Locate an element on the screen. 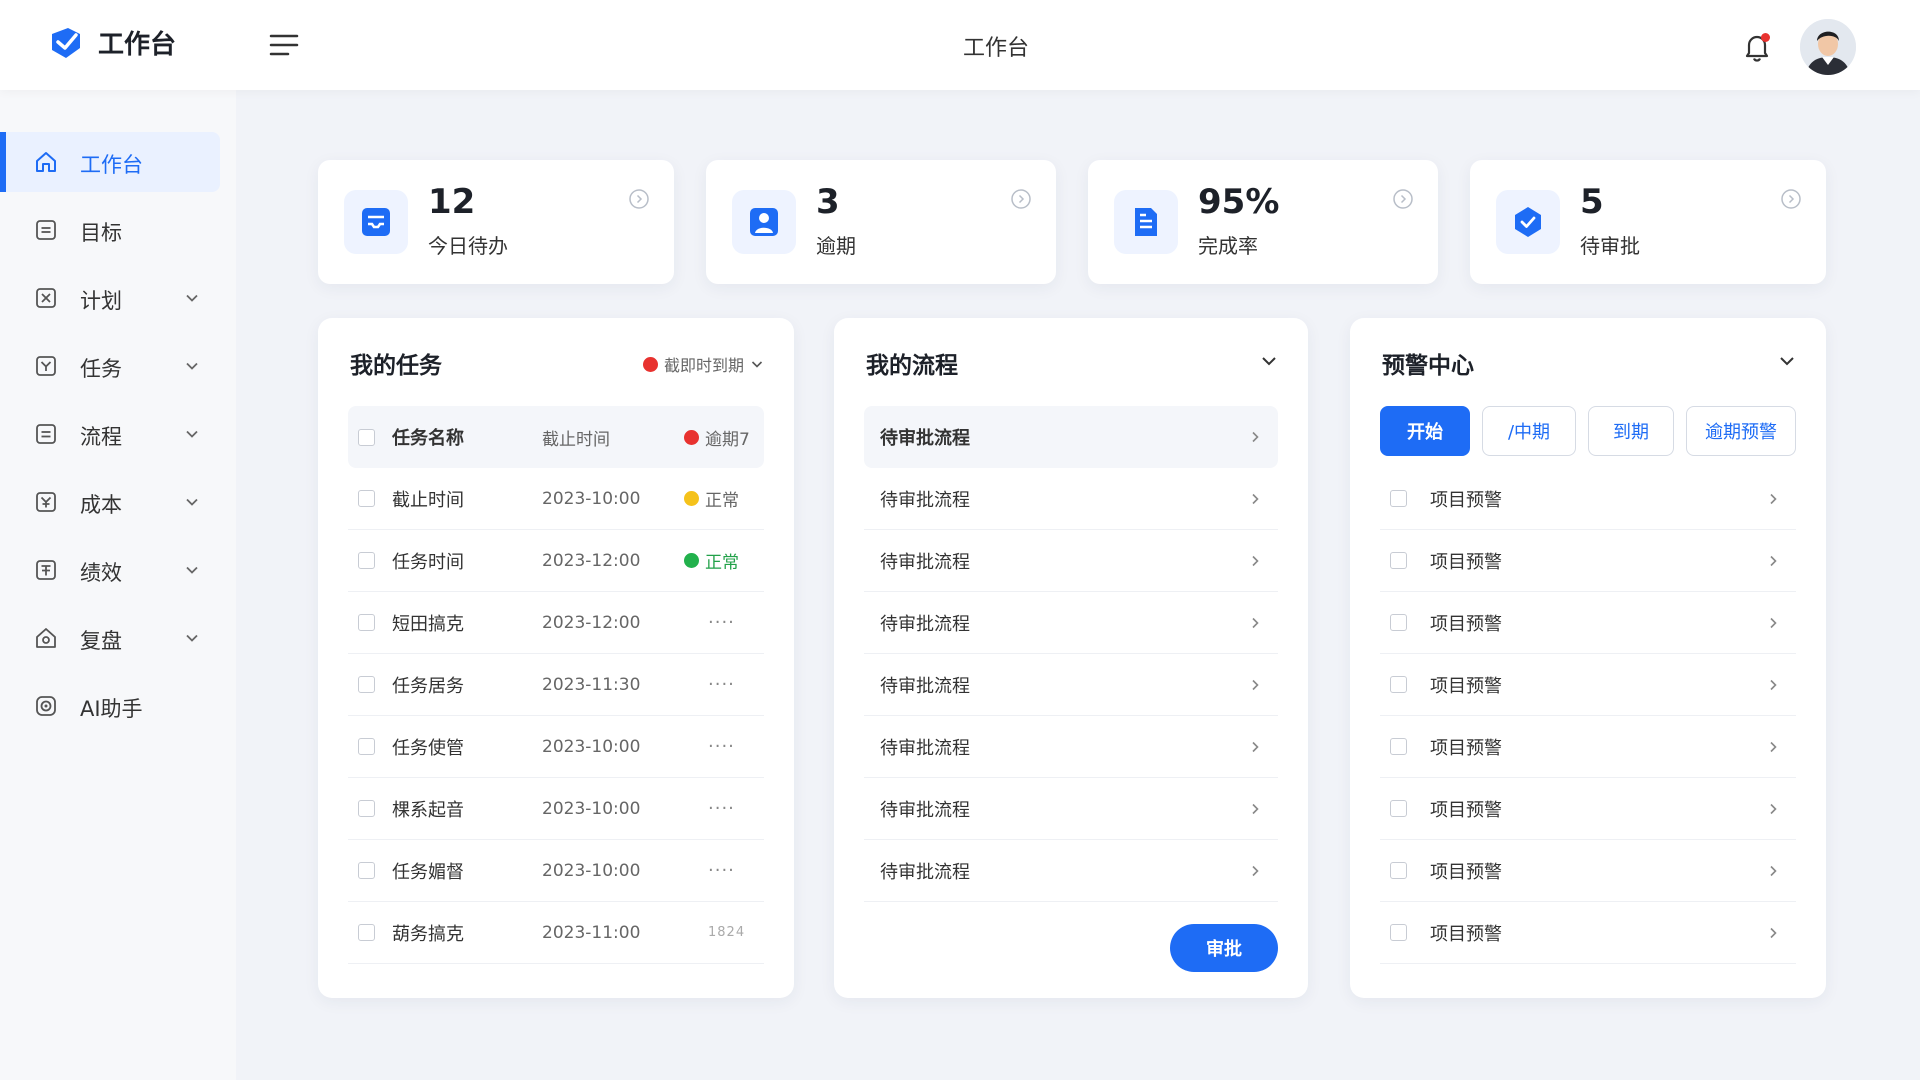 The width and height of the screenshot is (1920, 1080). sidebar-item-cost: 成本 is located at coordinates (110, 502).